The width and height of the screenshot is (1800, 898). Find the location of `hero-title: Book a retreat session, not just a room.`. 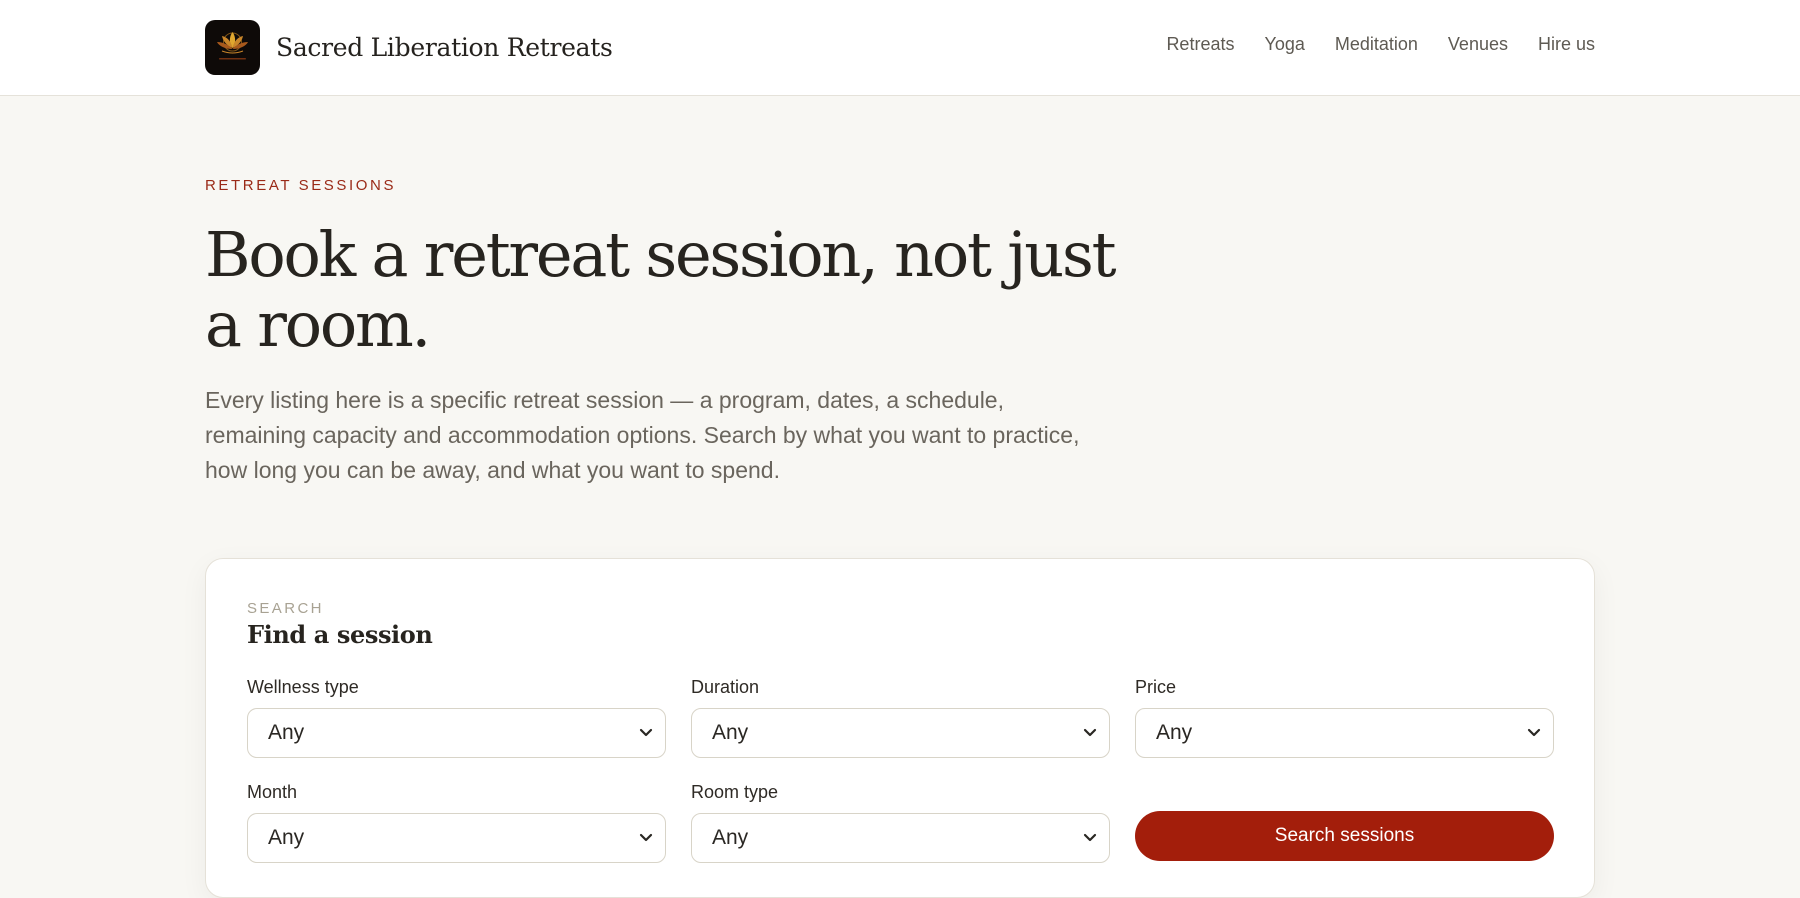

hero-title: Book a retreat session, not just a room. is located at coordinates (661, 289).